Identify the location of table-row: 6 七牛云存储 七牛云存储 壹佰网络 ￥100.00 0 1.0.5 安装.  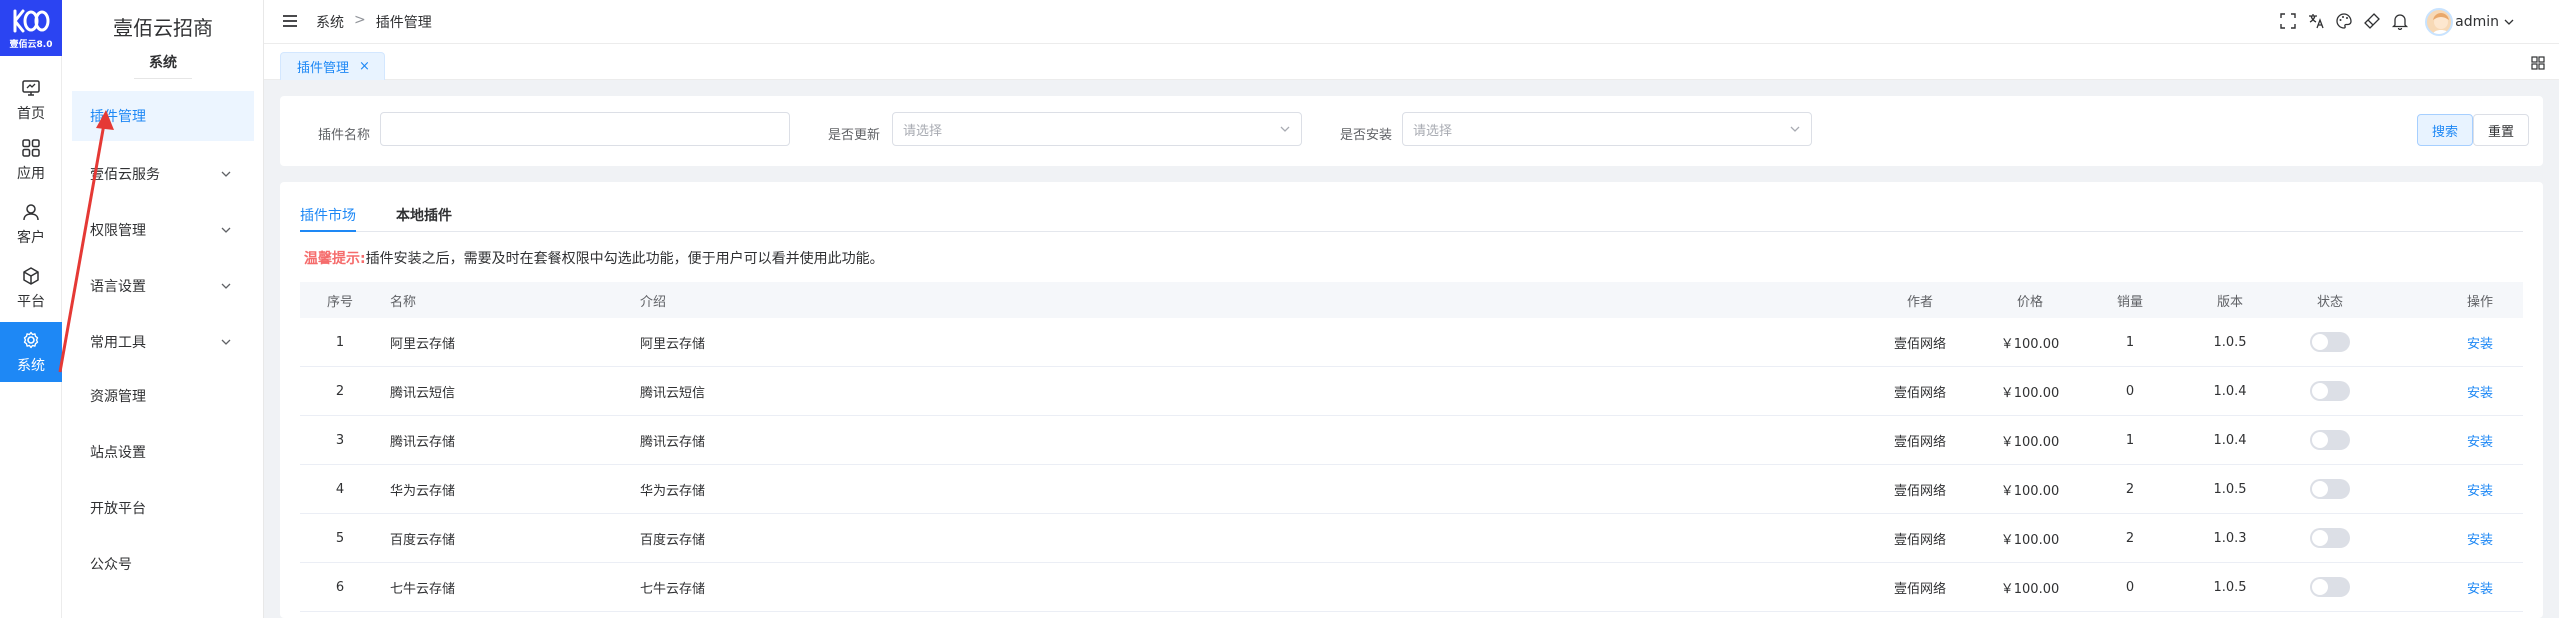
(1411, 587).